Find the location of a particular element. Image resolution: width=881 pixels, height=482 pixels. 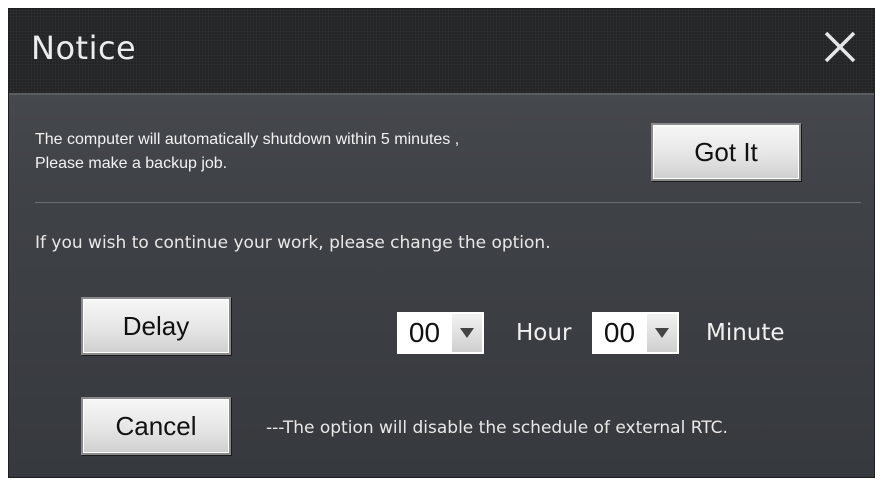

delay-button: Delay is located at coordinates (156, 326).